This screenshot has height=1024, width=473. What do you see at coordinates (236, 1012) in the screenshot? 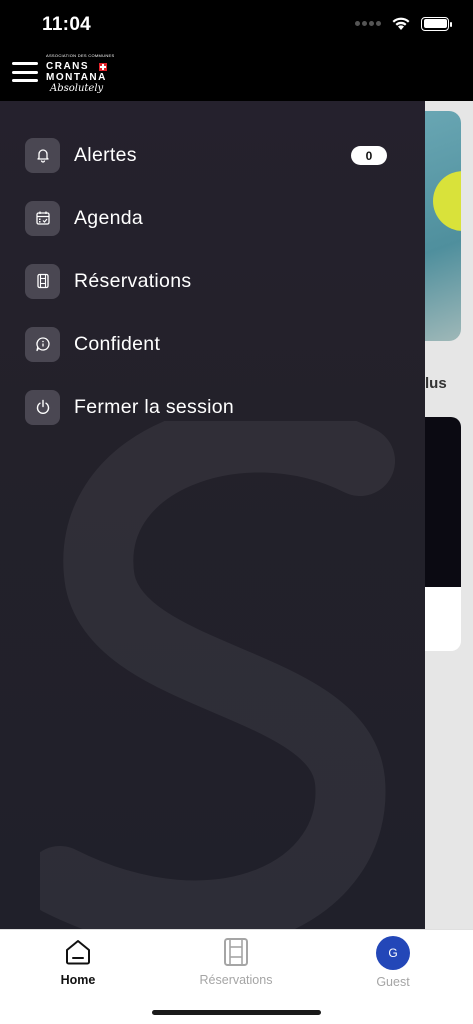
I see `home-indicator` at bounding box center [236, 1012].